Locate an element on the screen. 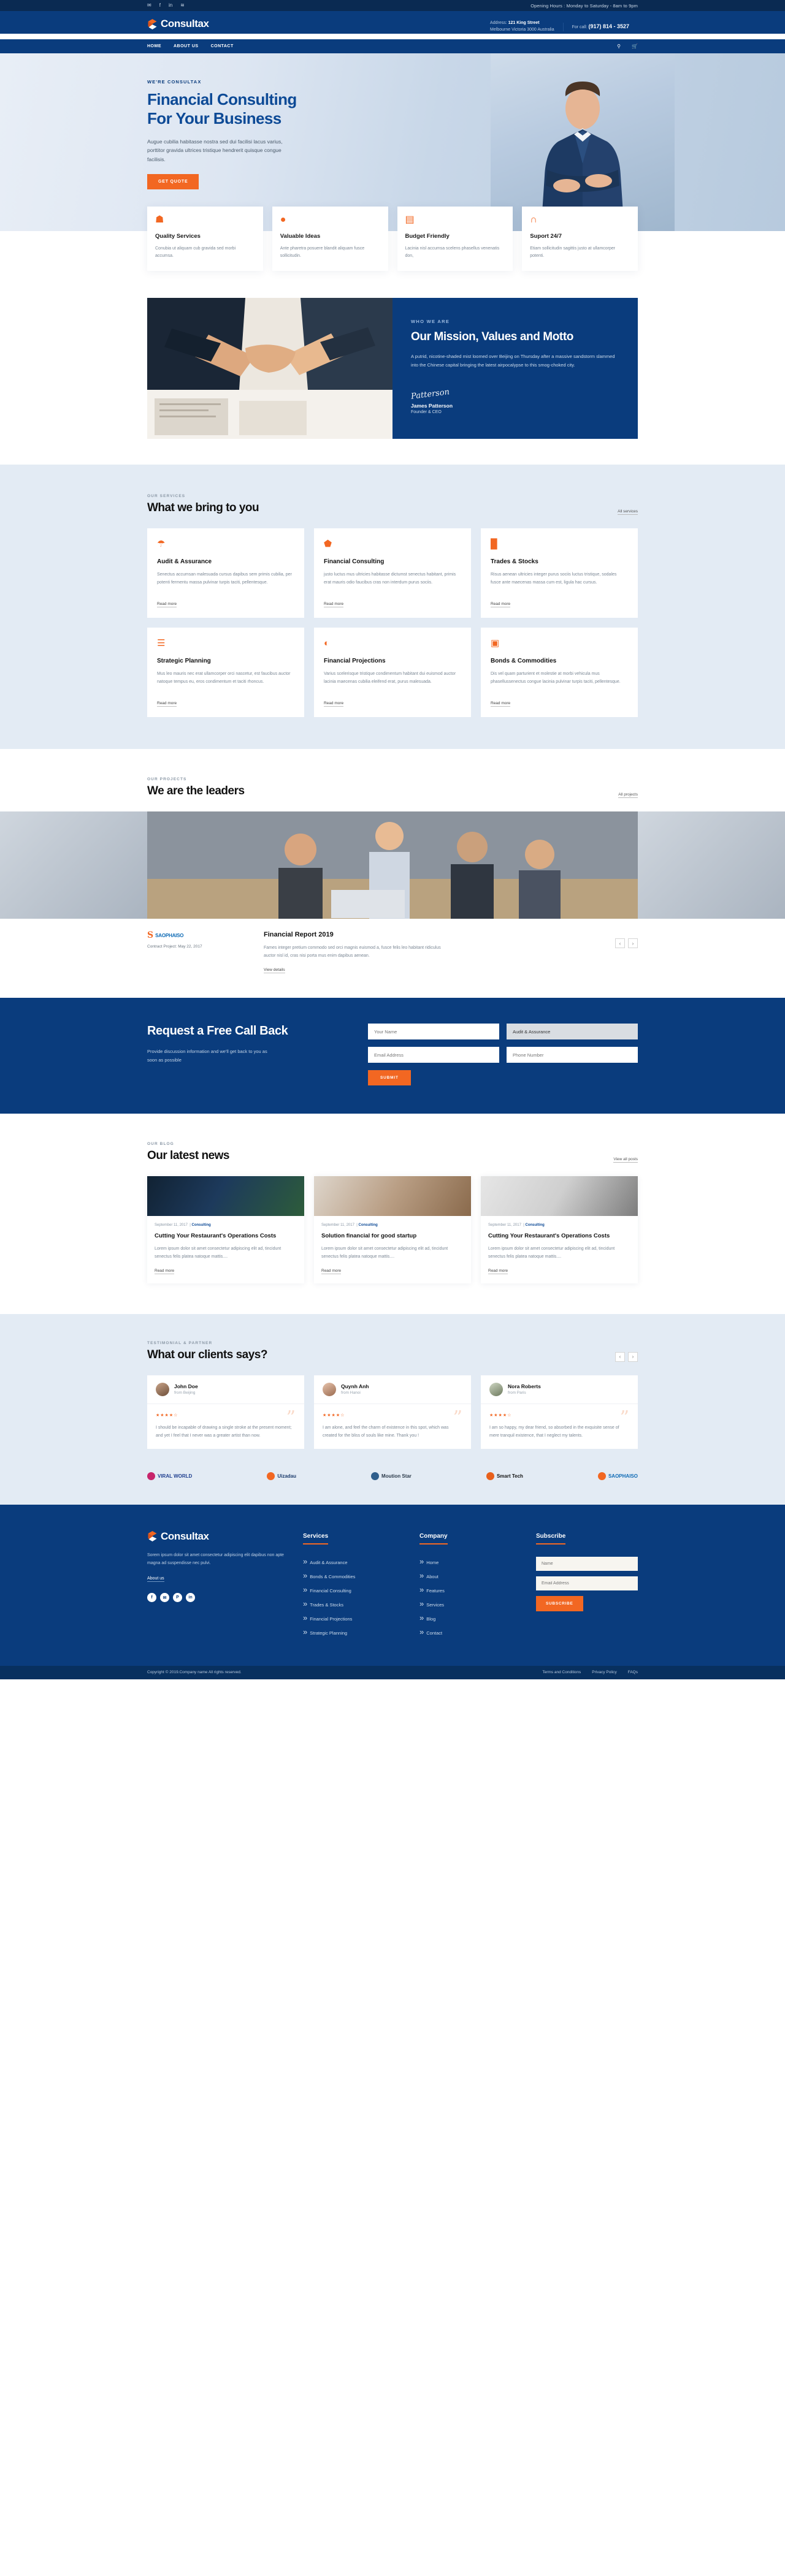  project-prev-button: ‹ is located at coordinates (620, 943).